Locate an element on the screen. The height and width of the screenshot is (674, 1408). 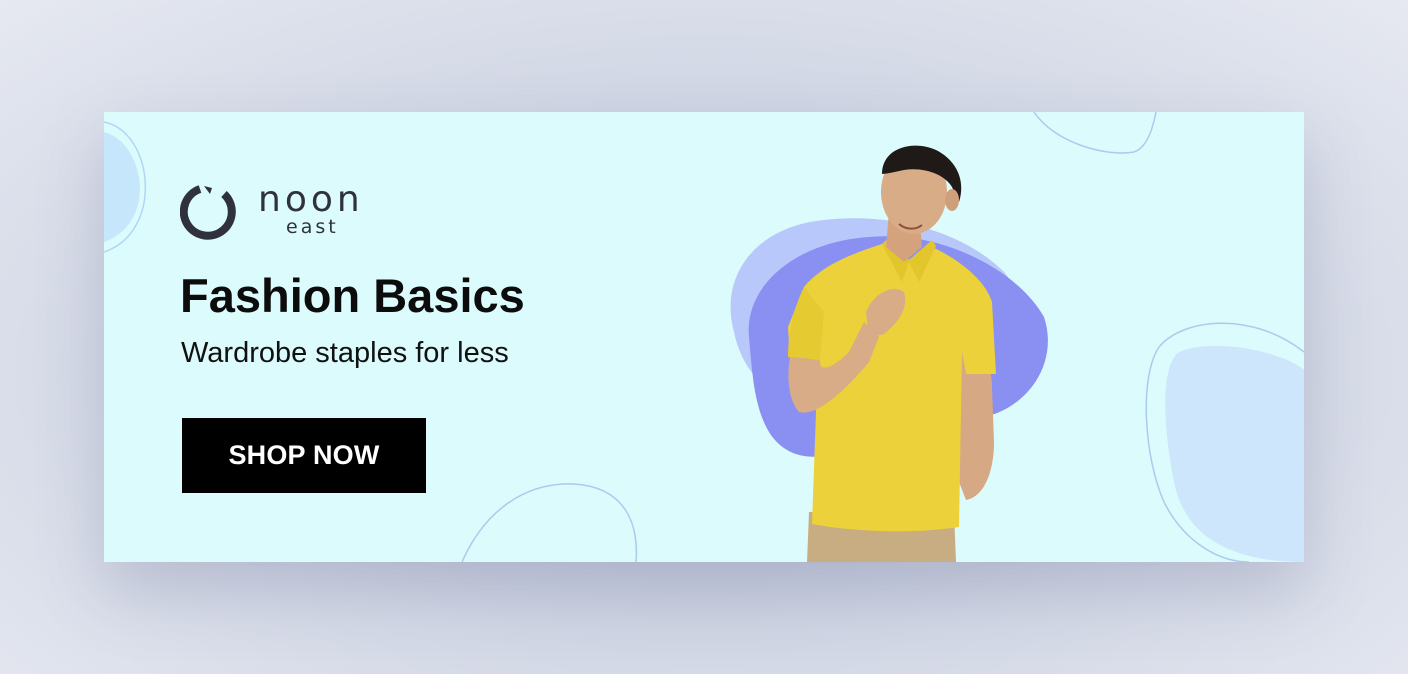
shop-now-button: SHOP NOW is located at coordinates (304, 455).